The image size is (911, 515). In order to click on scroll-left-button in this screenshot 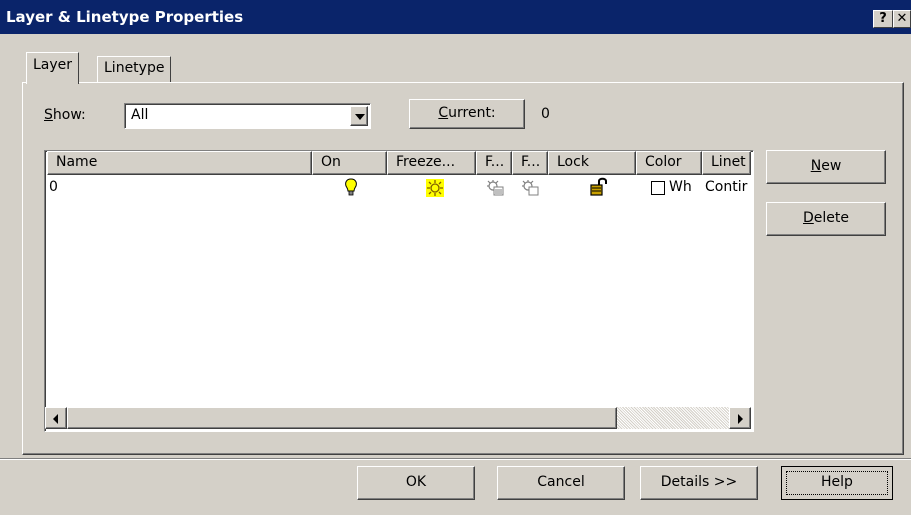, I will do `click(56, 418)`.